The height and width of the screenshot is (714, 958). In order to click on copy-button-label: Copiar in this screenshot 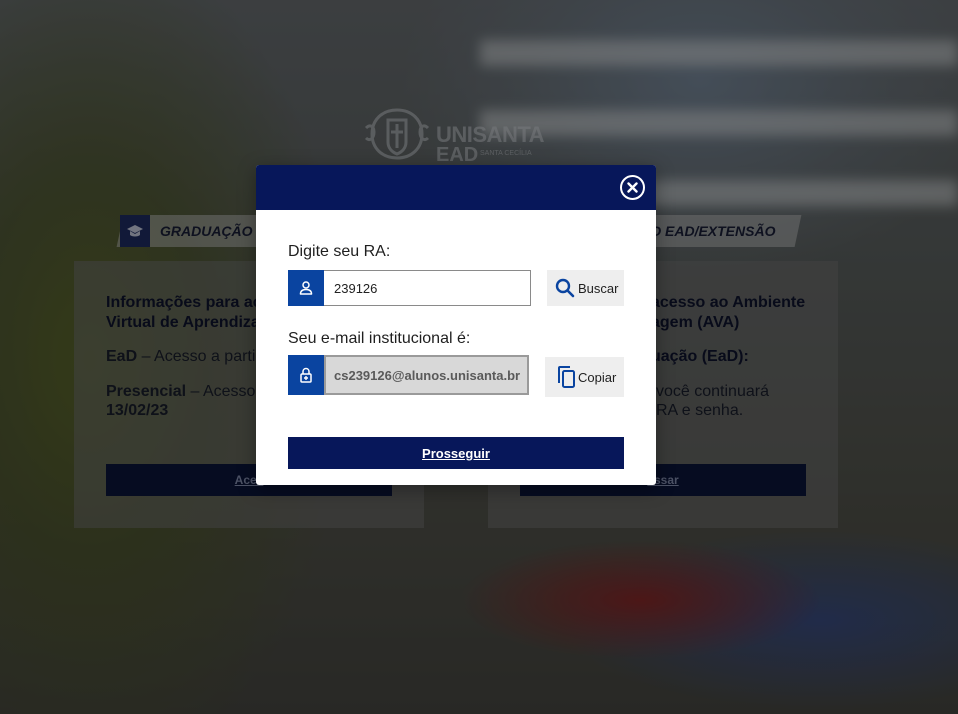, I will do `click(597, 377)`.